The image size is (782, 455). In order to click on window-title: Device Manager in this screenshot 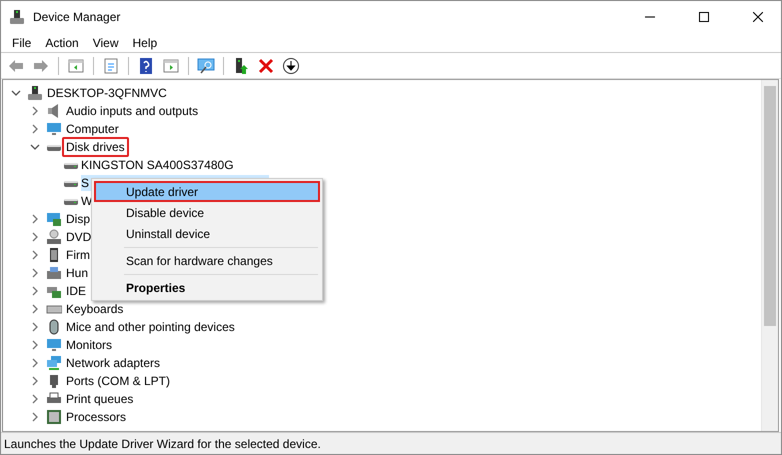, I will do `click(77, 17)`.